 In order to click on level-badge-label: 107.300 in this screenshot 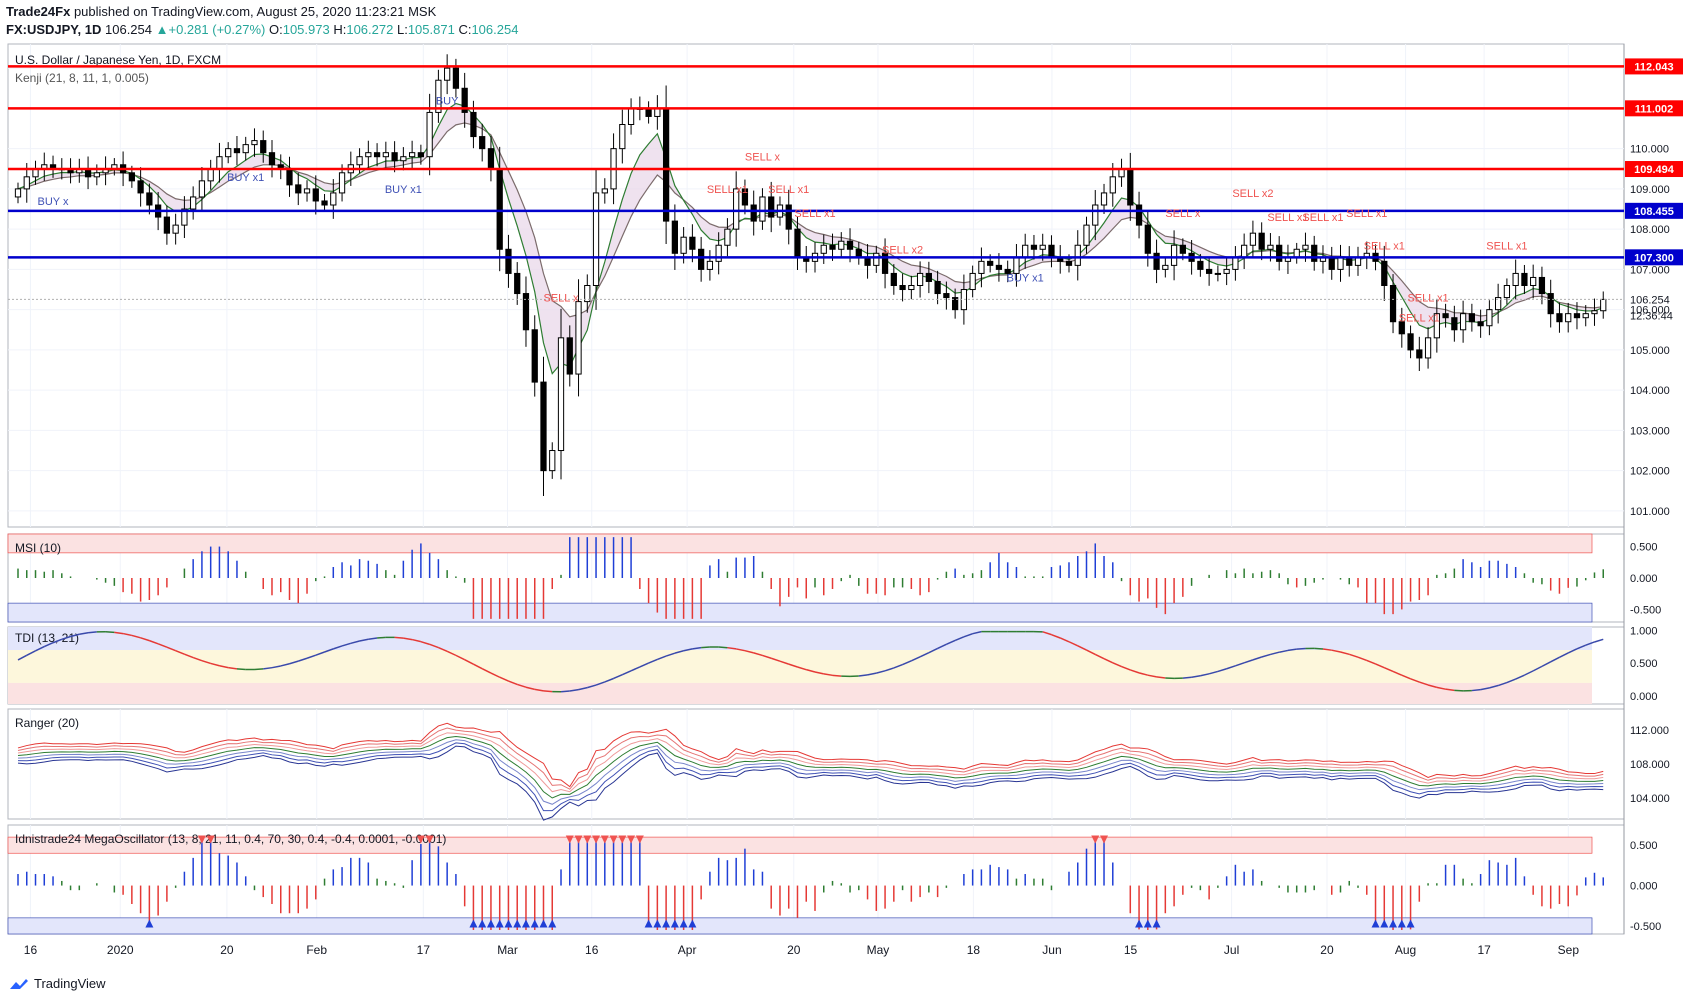, I will do `click(1654, 258)`.